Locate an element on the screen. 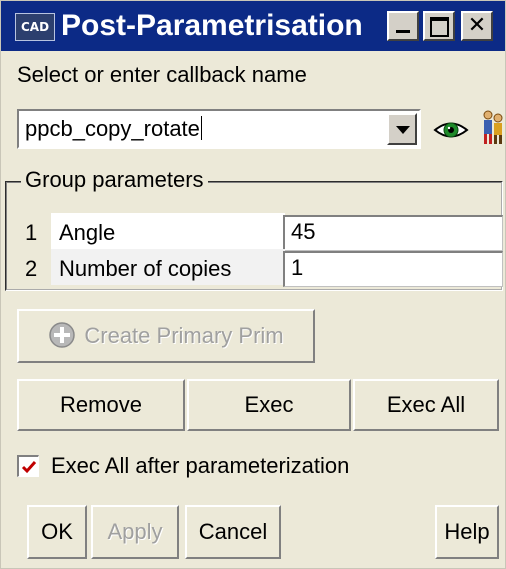  exec-button: Exec is located at coordinates (269, 405).